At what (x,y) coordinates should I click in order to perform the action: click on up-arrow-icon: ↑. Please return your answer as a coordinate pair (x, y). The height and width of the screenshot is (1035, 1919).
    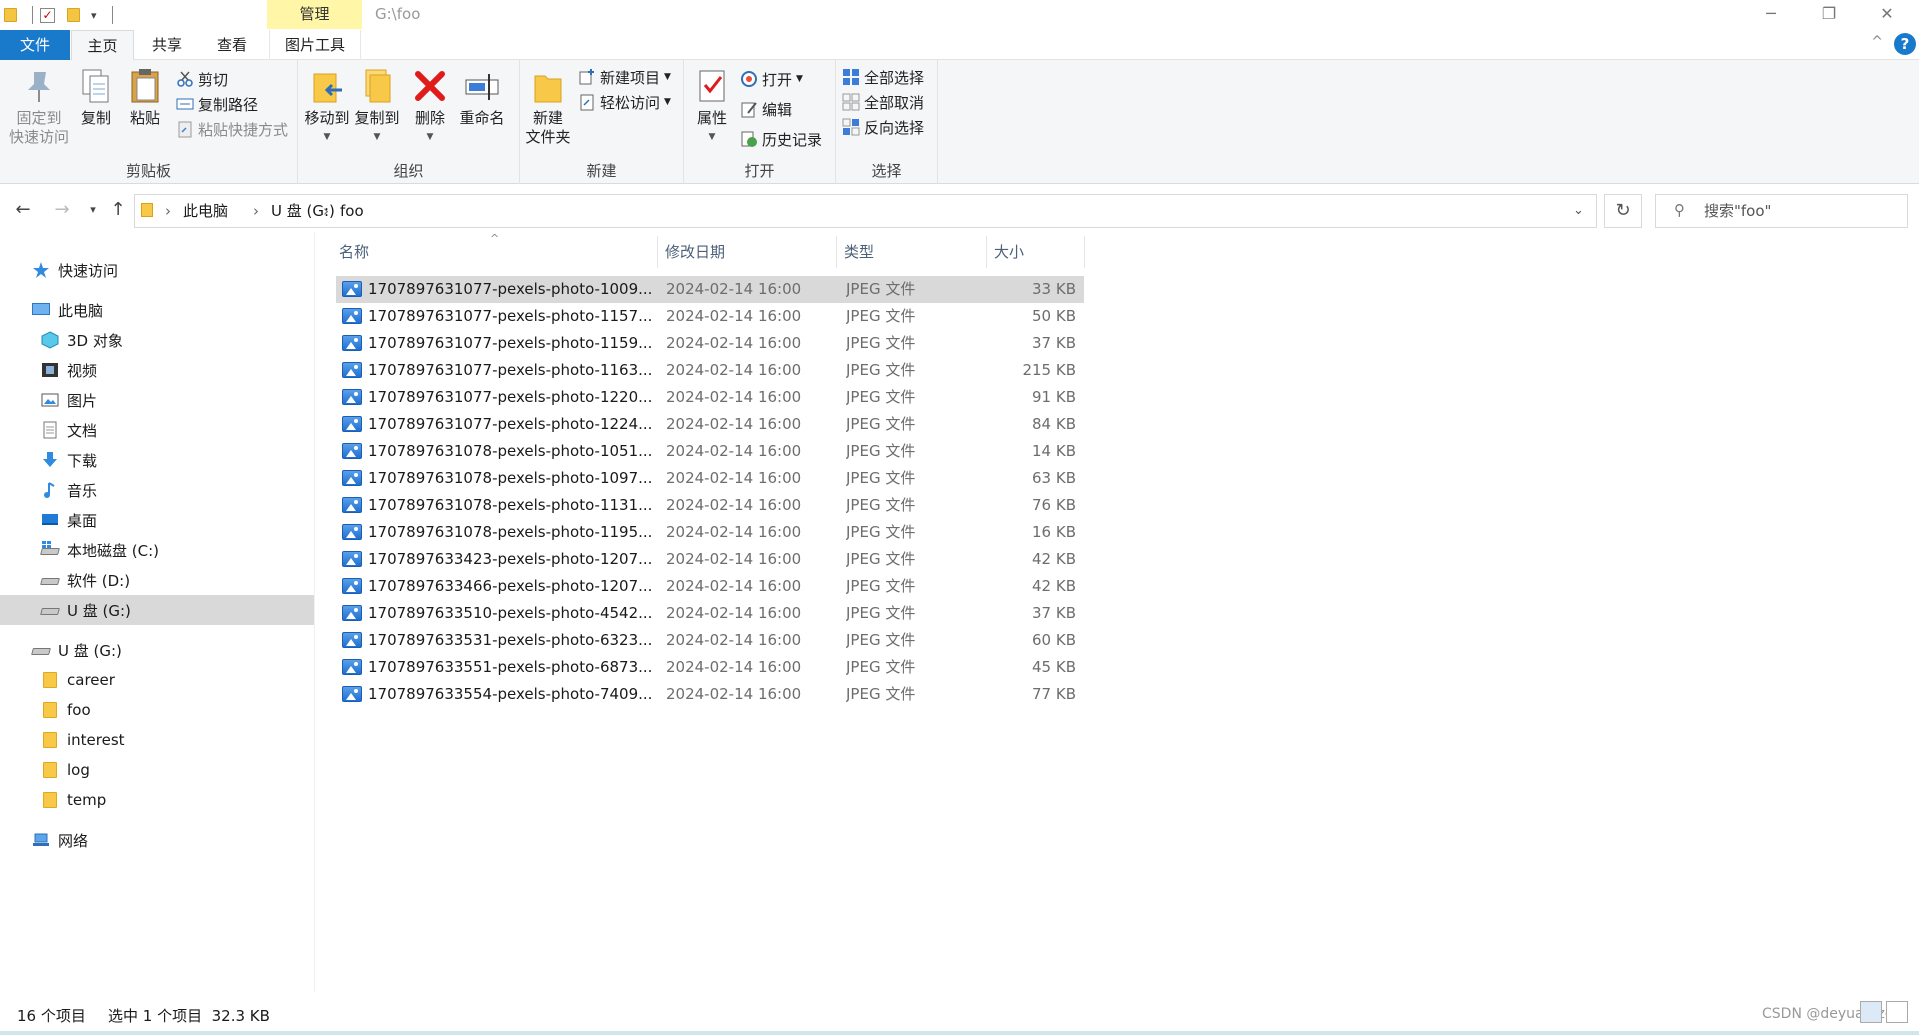
    Looking at the image, I should click on (118, 210).